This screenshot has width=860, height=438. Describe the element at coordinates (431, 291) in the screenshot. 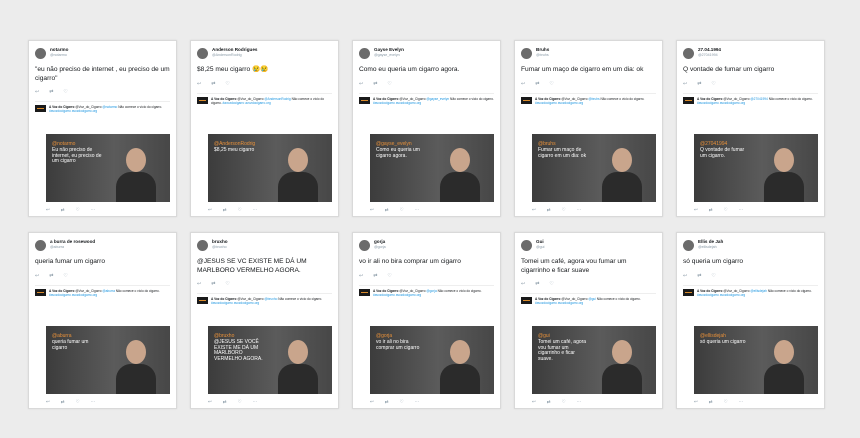

I see `reply-mention: @gorja` at that location.